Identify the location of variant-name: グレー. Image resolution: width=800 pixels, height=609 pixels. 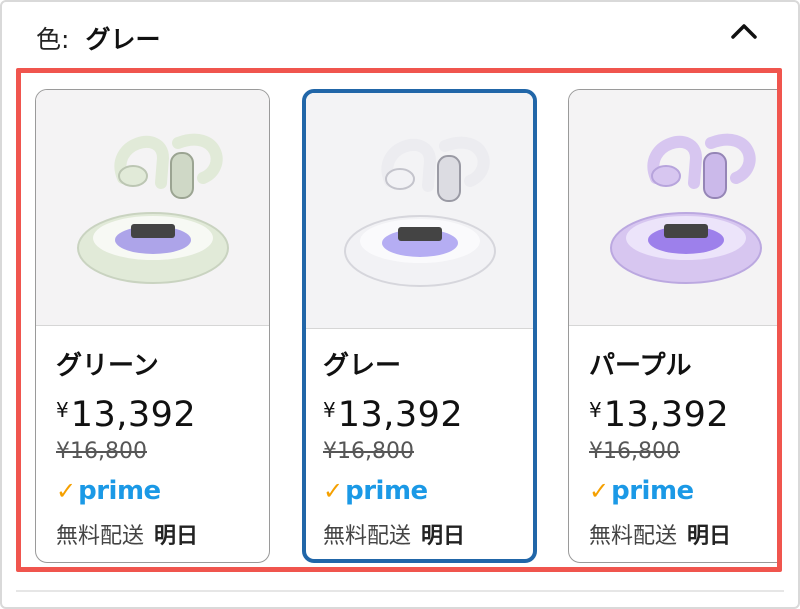
(362, 366).